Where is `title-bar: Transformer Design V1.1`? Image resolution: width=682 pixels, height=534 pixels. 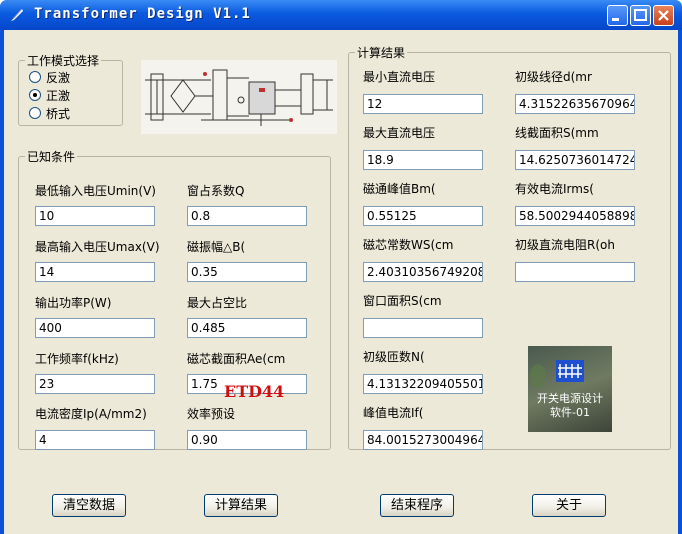 title-bar: Transformer Design V1.1 is located at coordinates (341, 15).